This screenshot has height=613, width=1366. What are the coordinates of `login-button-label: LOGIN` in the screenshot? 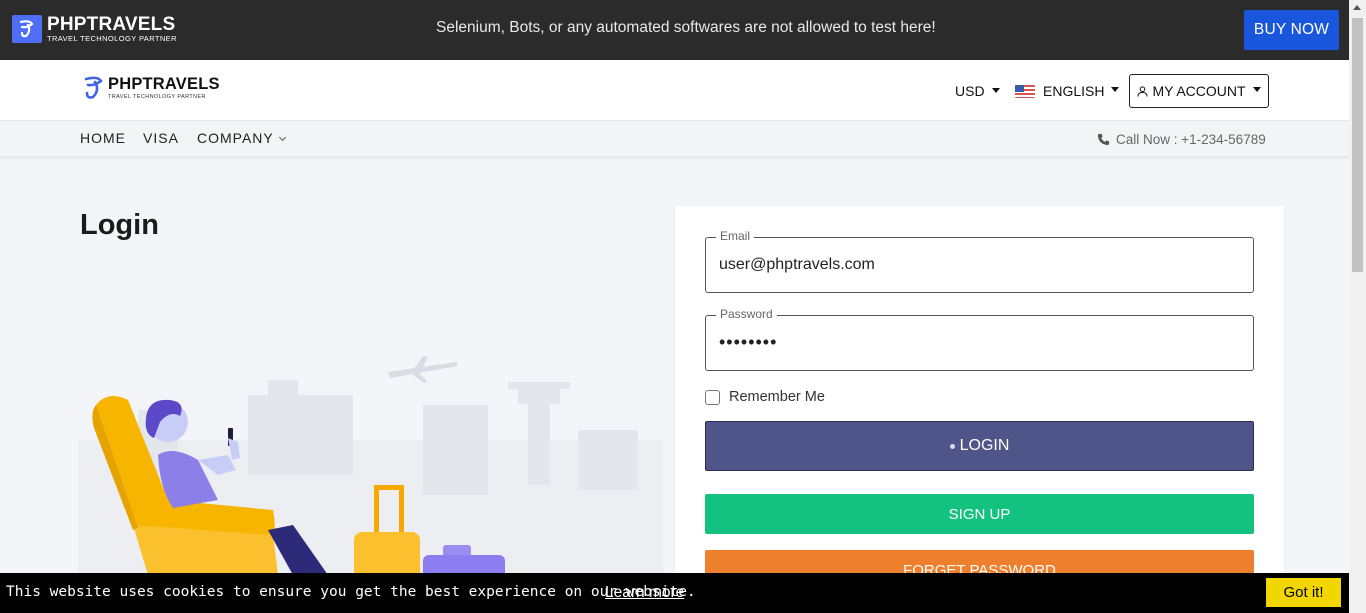 It's located at (984, 445).